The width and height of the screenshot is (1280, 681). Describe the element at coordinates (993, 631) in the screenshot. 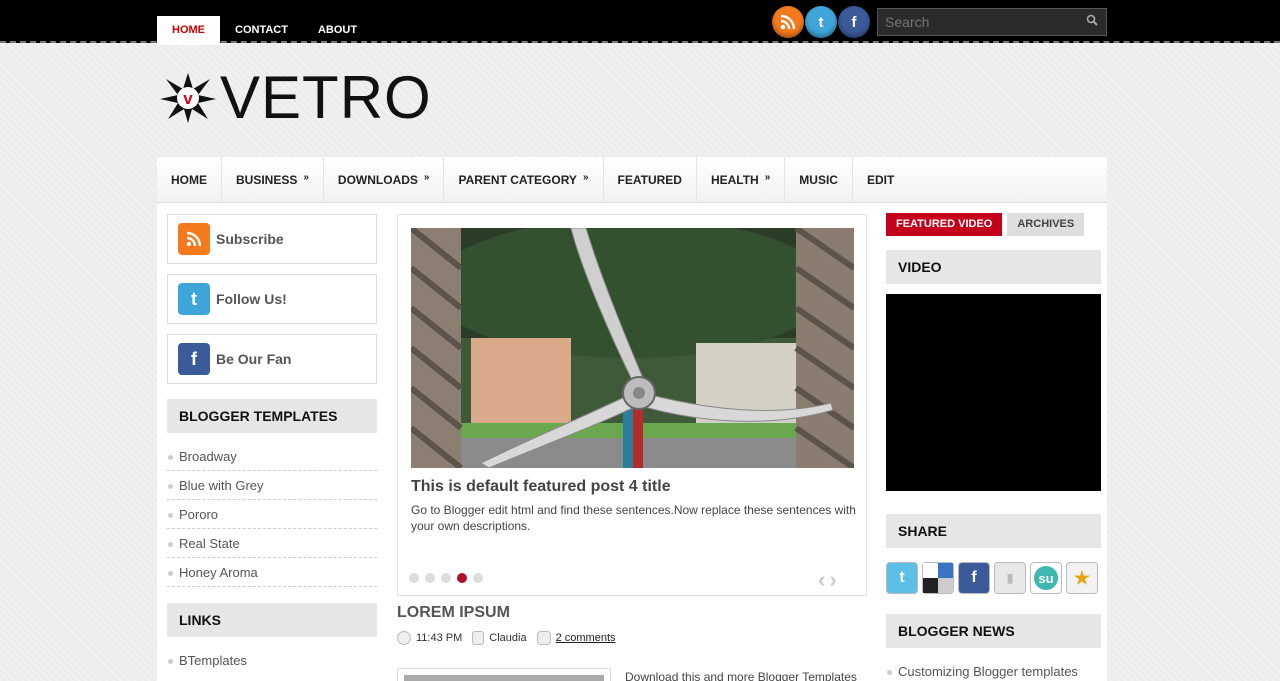

I see `blogger-news-heading: BLOGGER NEWS` at that location.